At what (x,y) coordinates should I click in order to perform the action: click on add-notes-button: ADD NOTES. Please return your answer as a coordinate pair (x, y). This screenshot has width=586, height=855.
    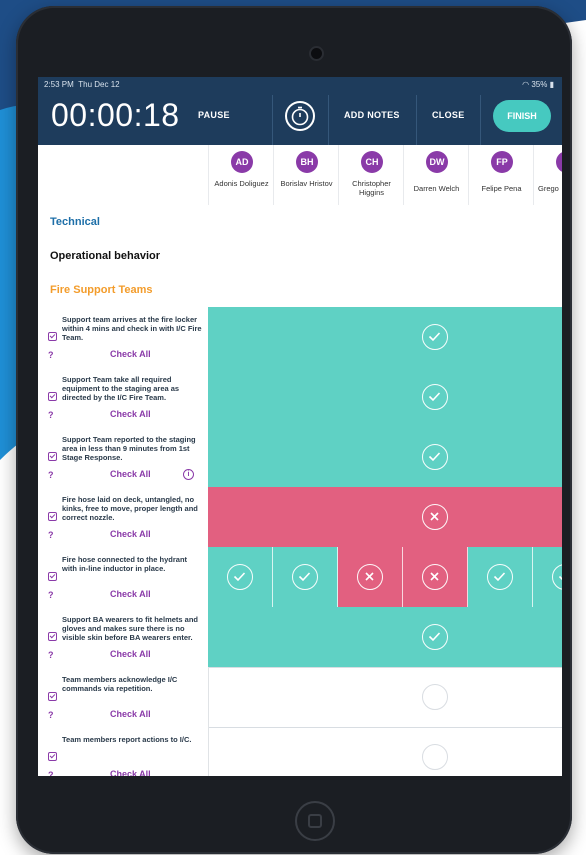
    Looking at the image, I should click on (372, 115).